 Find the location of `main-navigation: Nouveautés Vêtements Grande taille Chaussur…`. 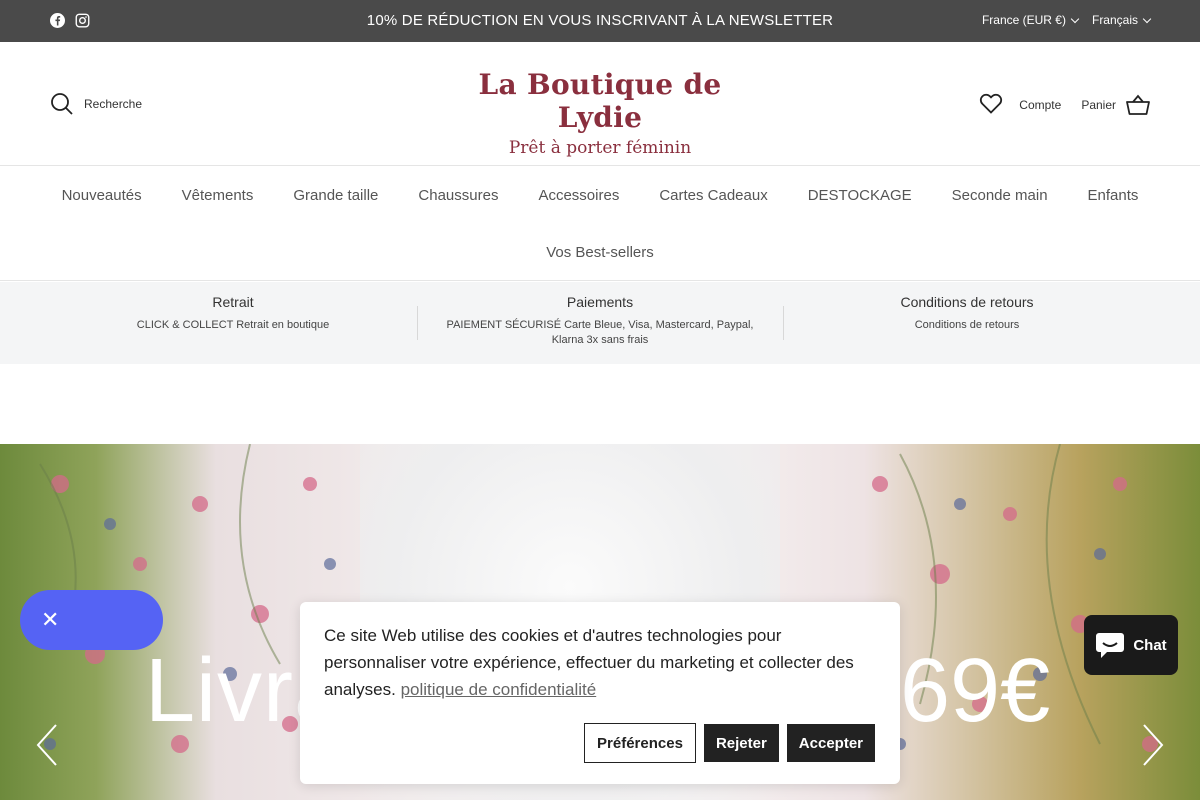

main-navigation: Nouveautés Vêtements Grande taille Chaussur… is located at coordinates (600, 224).